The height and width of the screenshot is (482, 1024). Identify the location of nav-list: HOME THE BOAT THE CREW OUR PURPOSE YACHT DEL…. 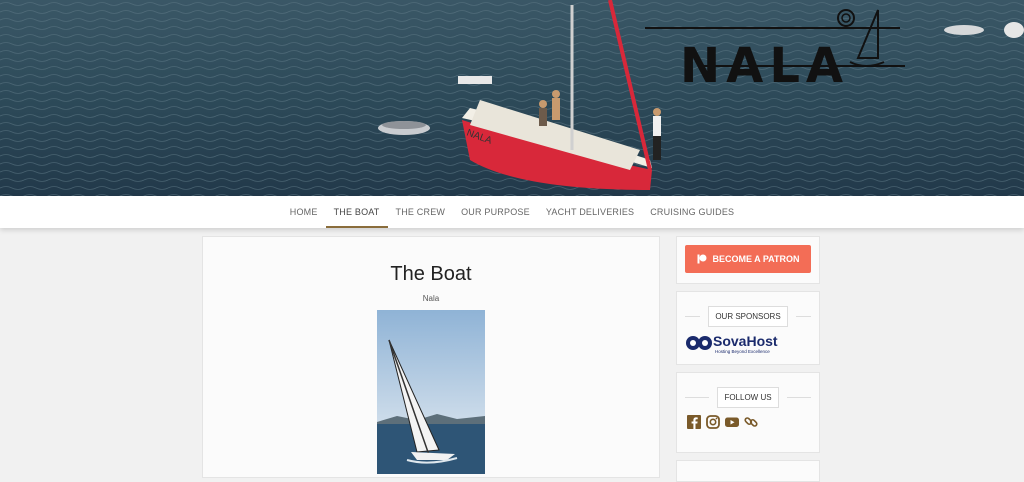
(512, 212).